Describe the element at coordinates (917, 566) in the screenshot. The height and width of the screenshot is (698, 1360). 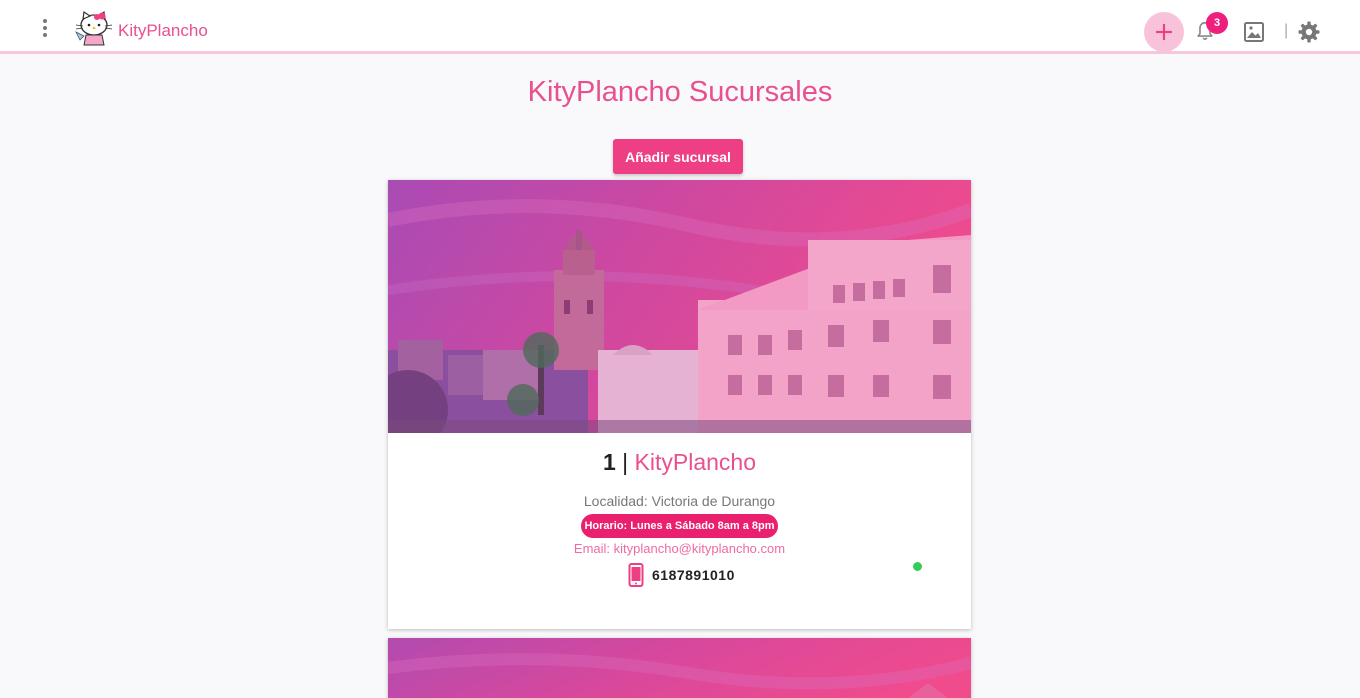
I see `branch-status-indicator` at that location.